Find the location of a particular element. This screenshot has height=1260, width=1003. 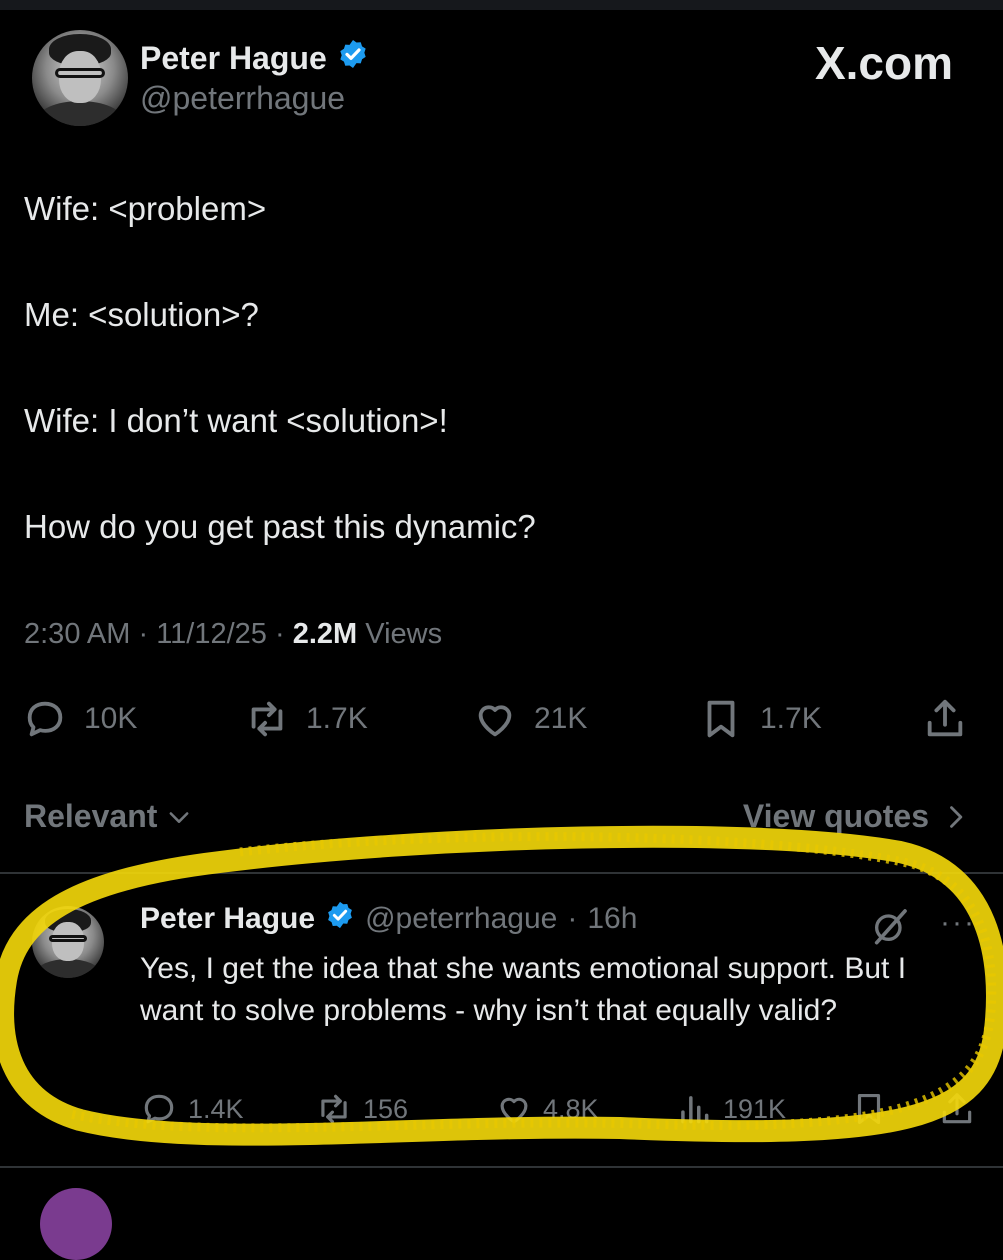

reply-share-button is located at coordinates (957, 1109).